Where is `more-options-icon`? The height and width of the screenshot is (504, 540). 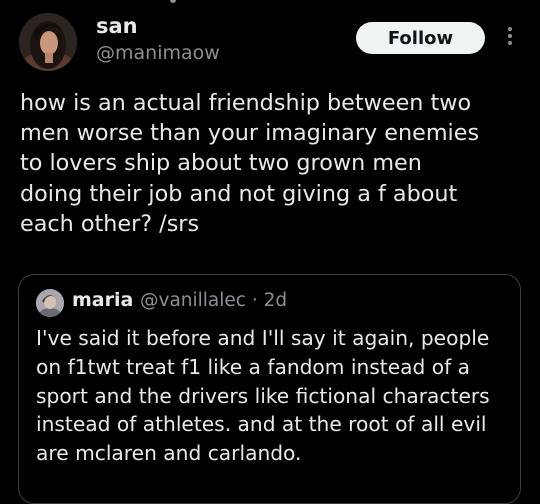 more-options-icon is located at coordinates (510, 39).